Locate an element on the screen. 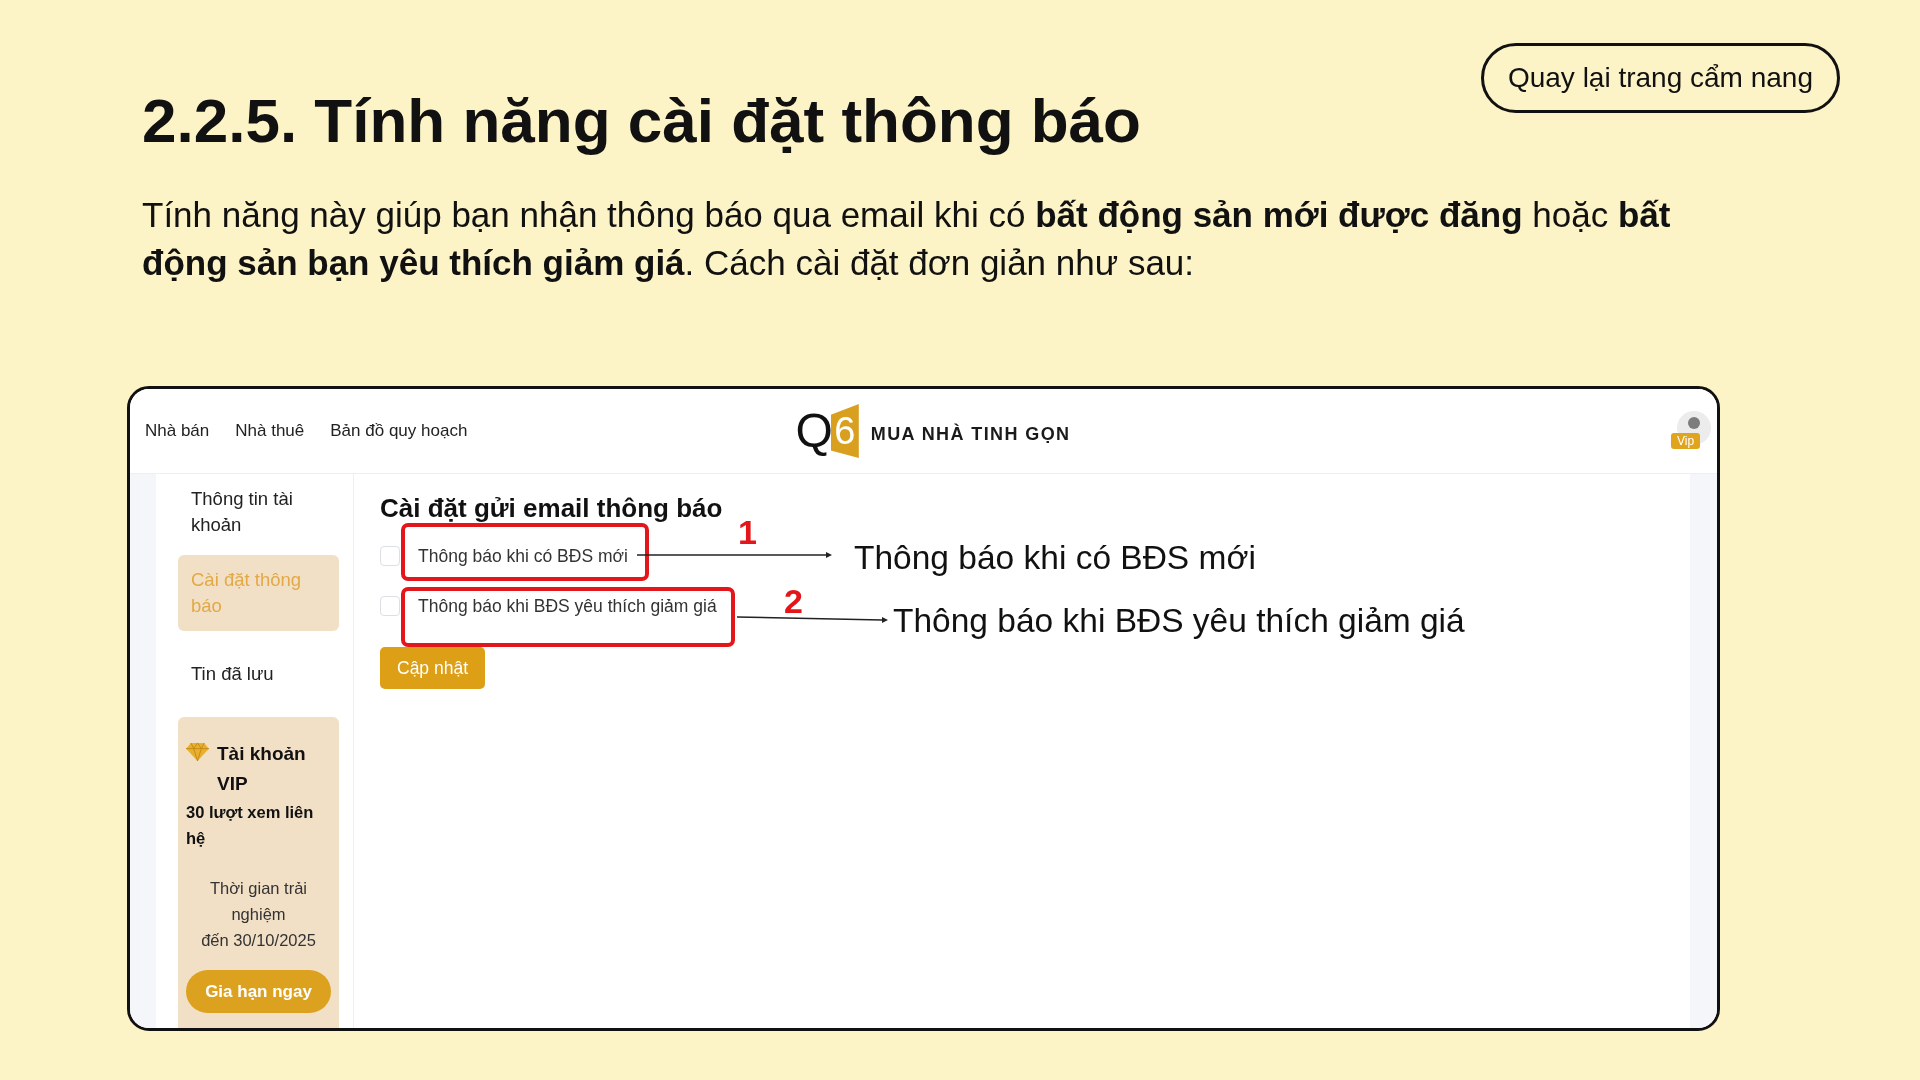 Image resolution: width=1920 pixels, height=1080 pixels. logo-mark: Q6 is located at coordinates (827, 431).